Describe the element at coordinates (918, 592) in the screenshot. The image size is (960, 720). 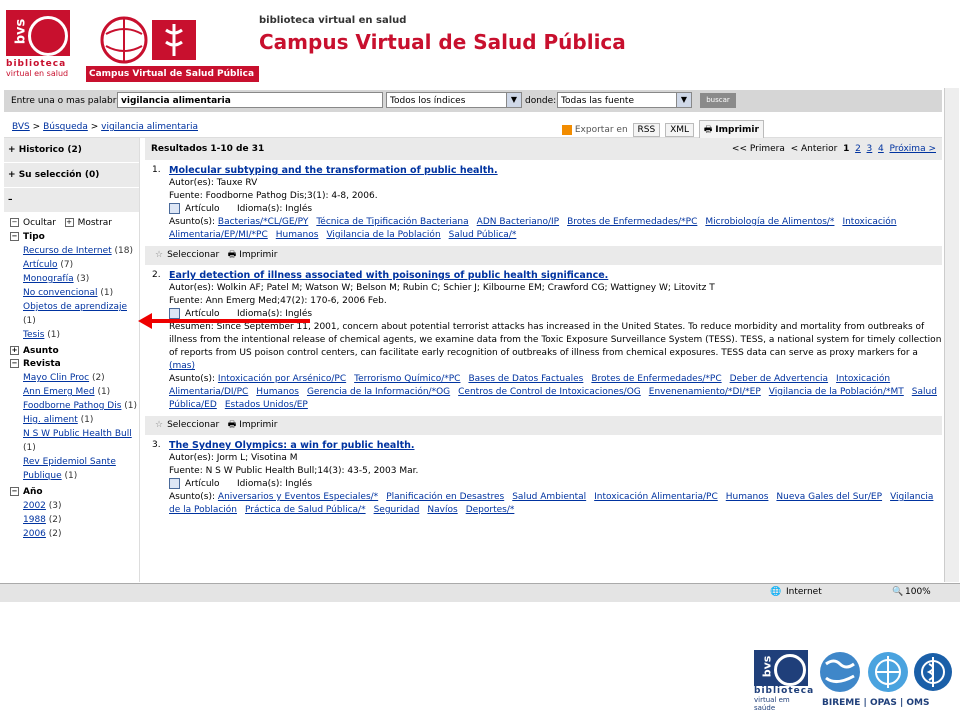
I see `zoom-level: 100%` at that location.